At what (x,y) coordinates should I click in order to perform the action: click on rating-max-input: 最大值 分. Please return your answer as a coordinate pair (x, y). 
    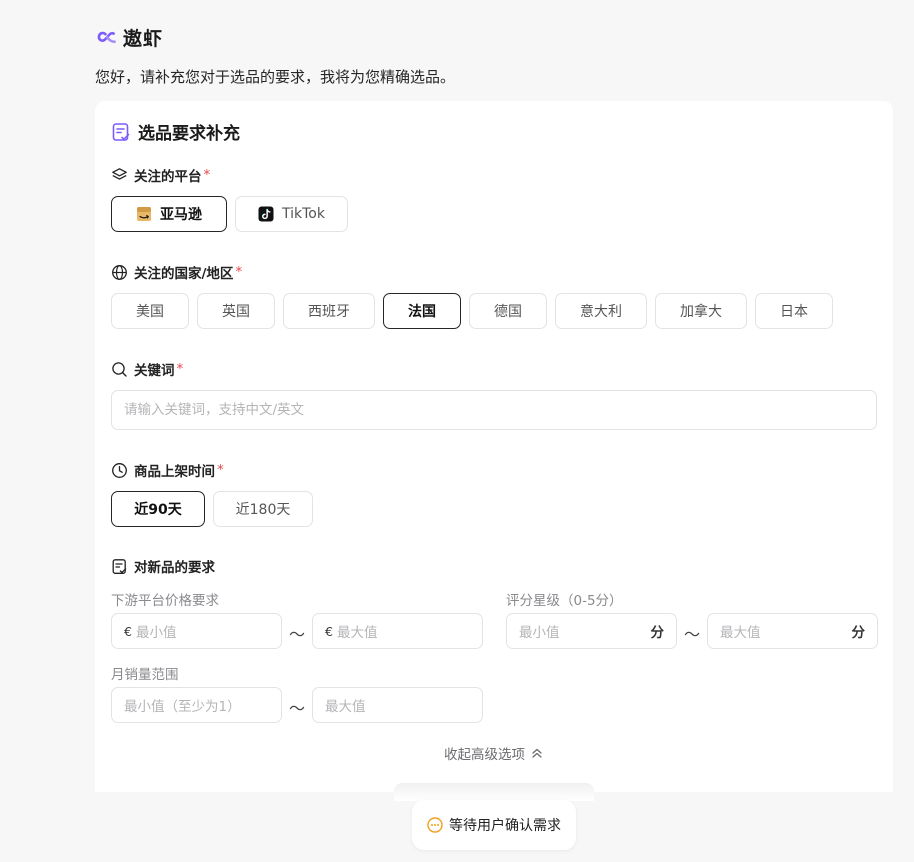
    Looking at the image, I should click on (792, 631).